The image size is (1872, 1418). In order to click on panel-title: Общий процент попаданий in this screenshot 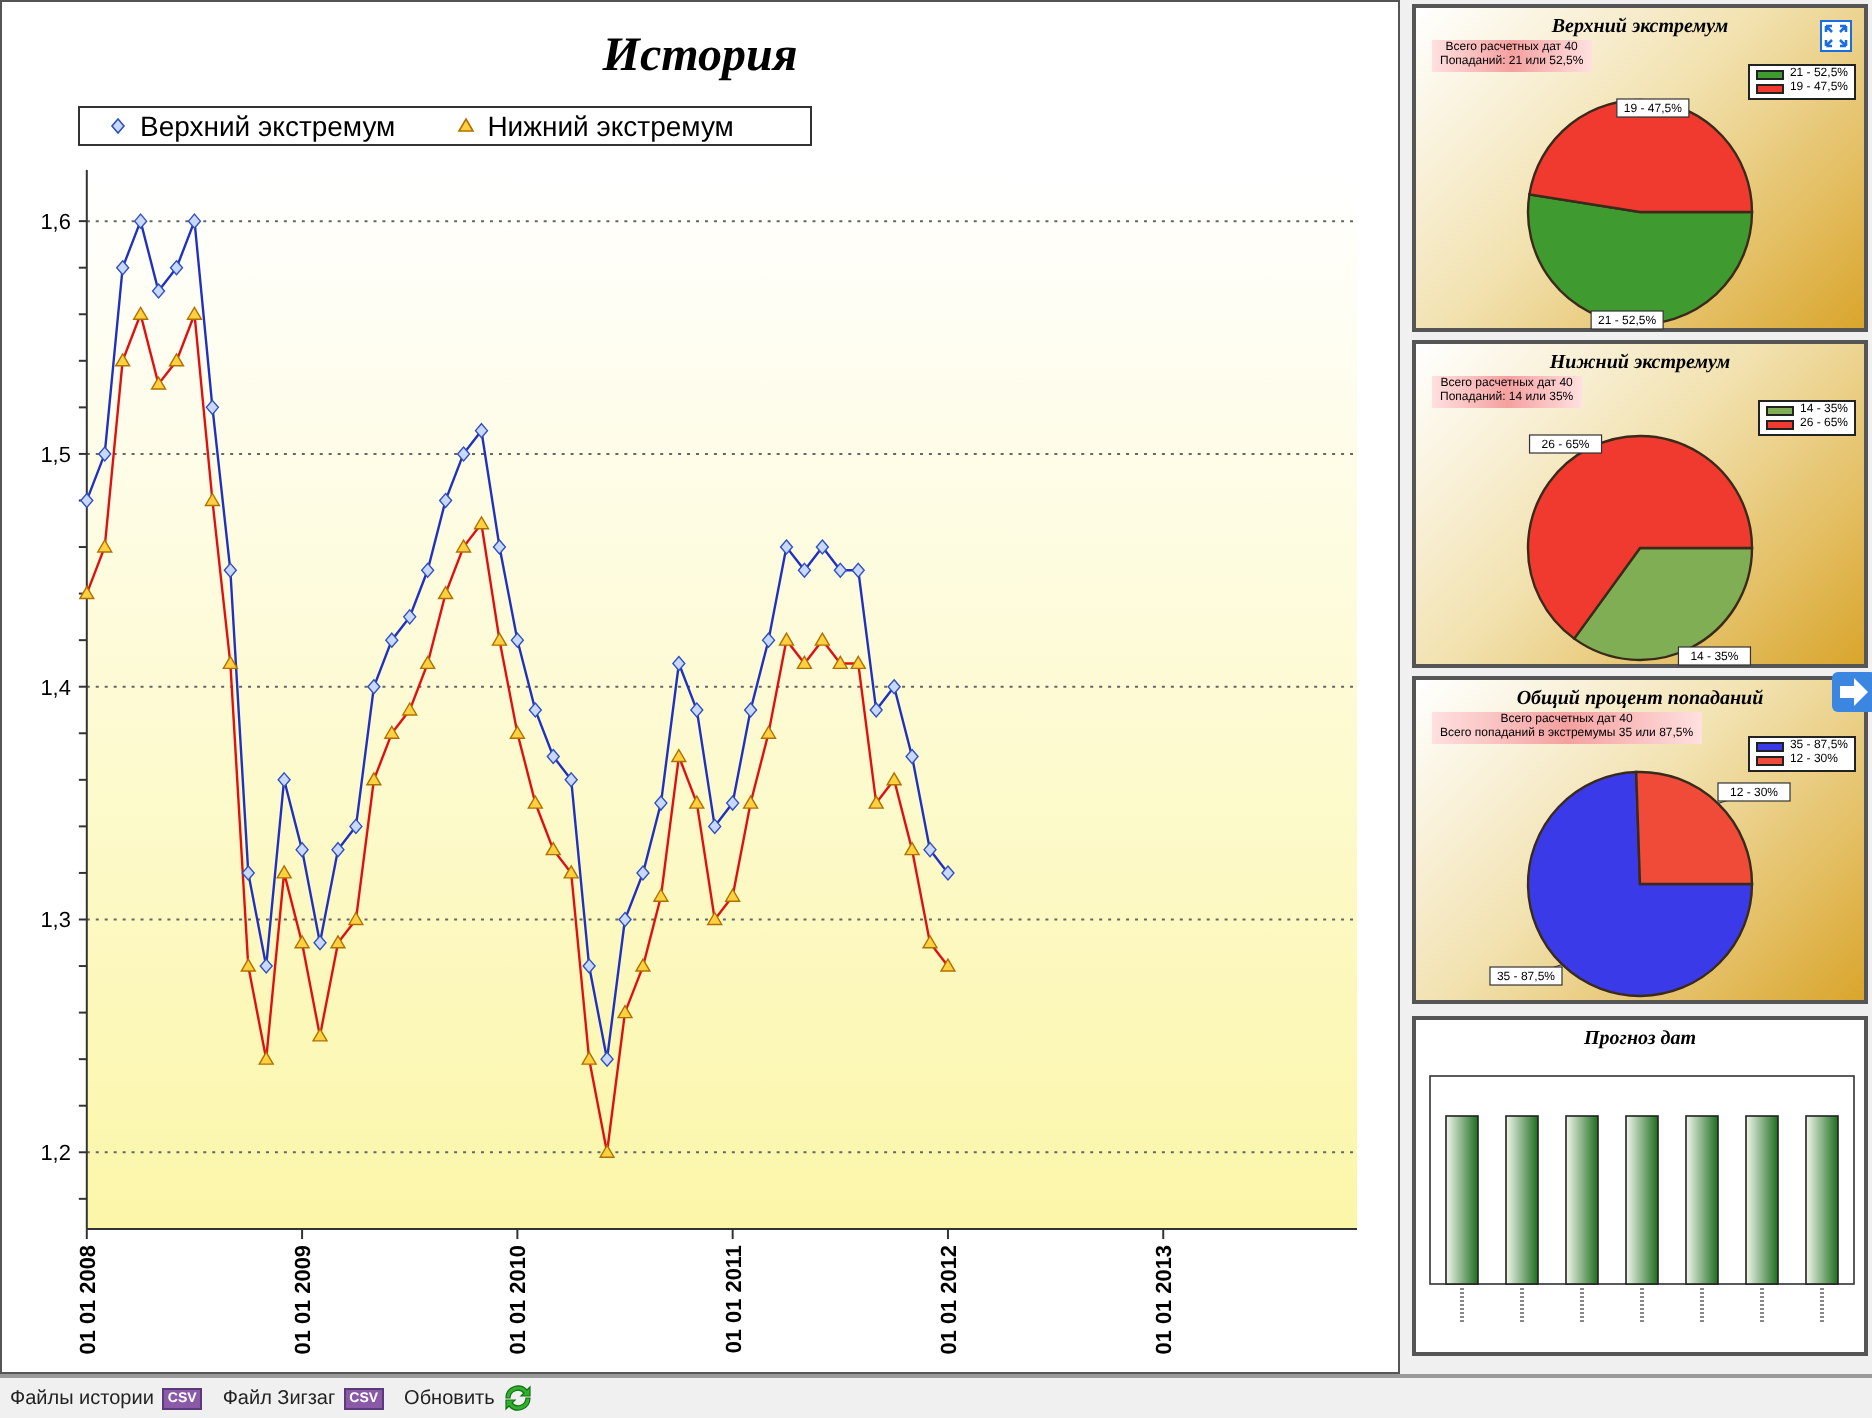, I will do `click(1640, 700)`.